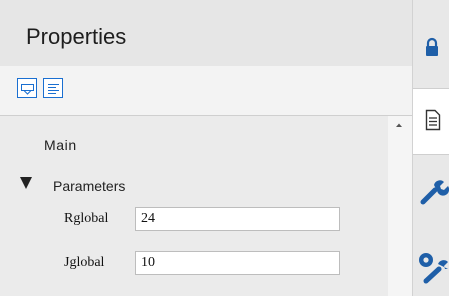  I want to click on section-parameters: Parameters, so click(89, 186).